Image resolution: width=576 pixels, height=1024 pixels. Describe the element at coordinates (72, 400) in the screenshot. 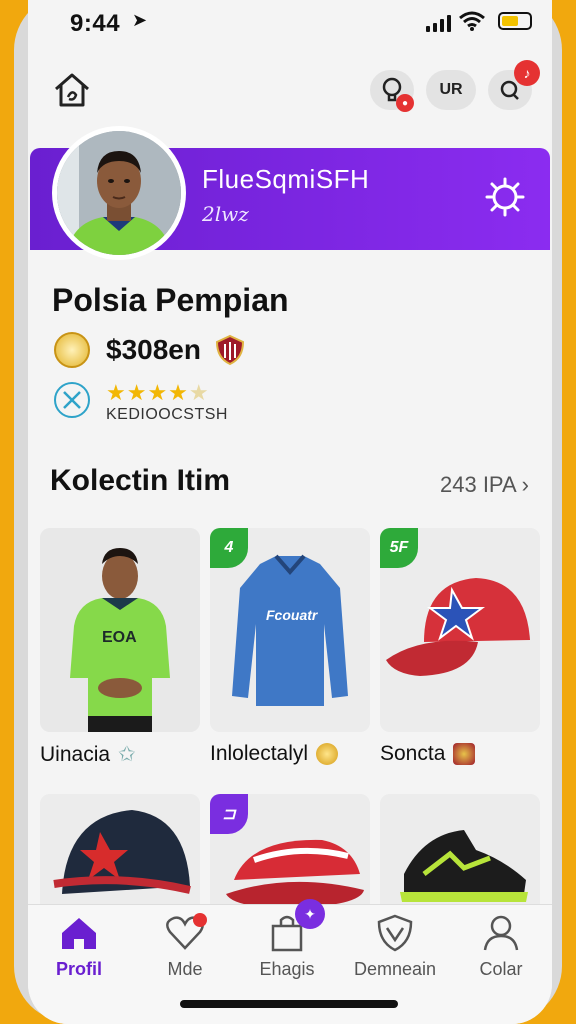

I see `tools-icon` at that location.